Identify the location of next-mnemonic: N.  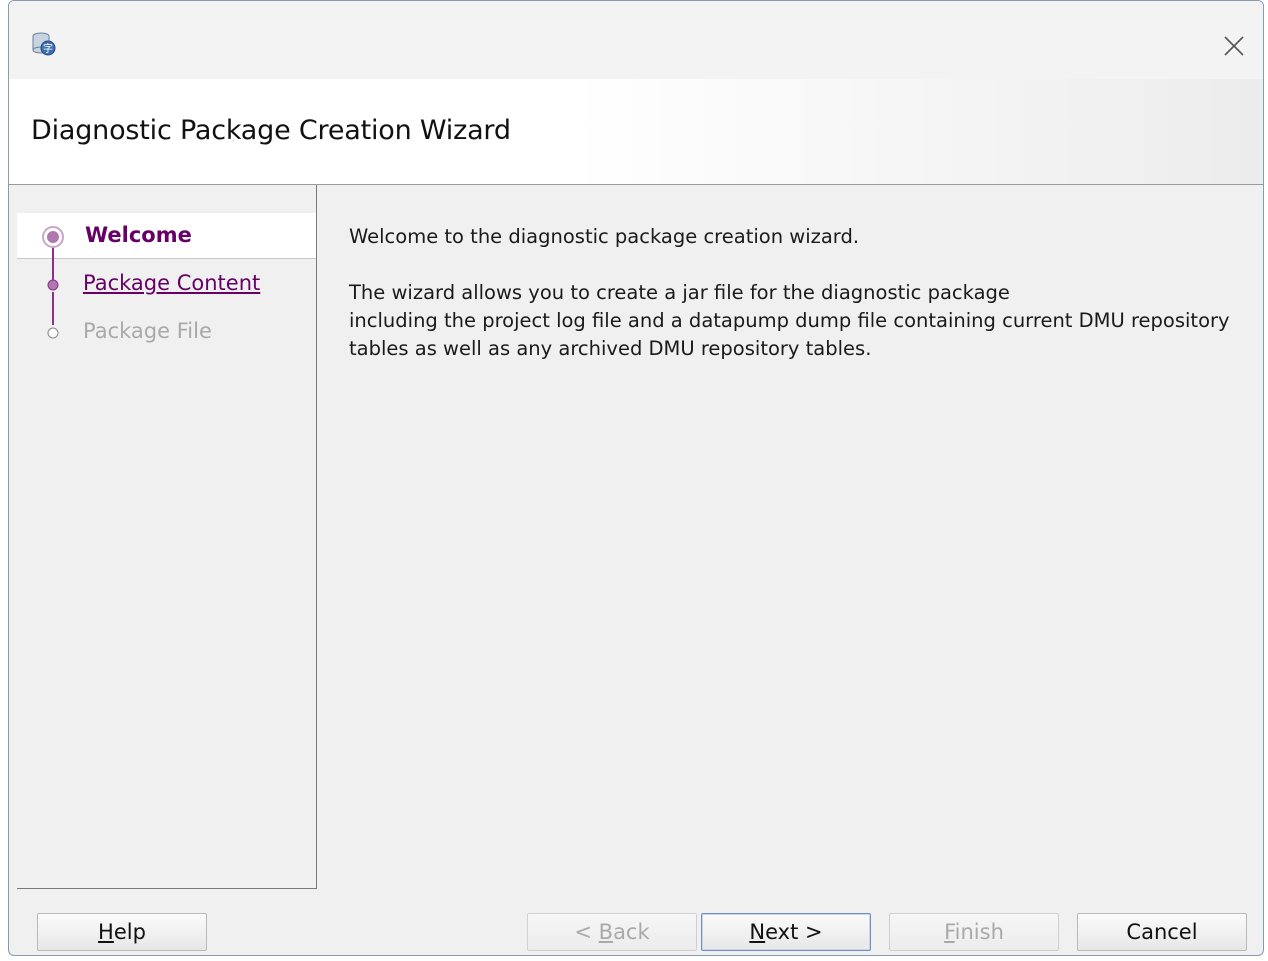
(757, 932).